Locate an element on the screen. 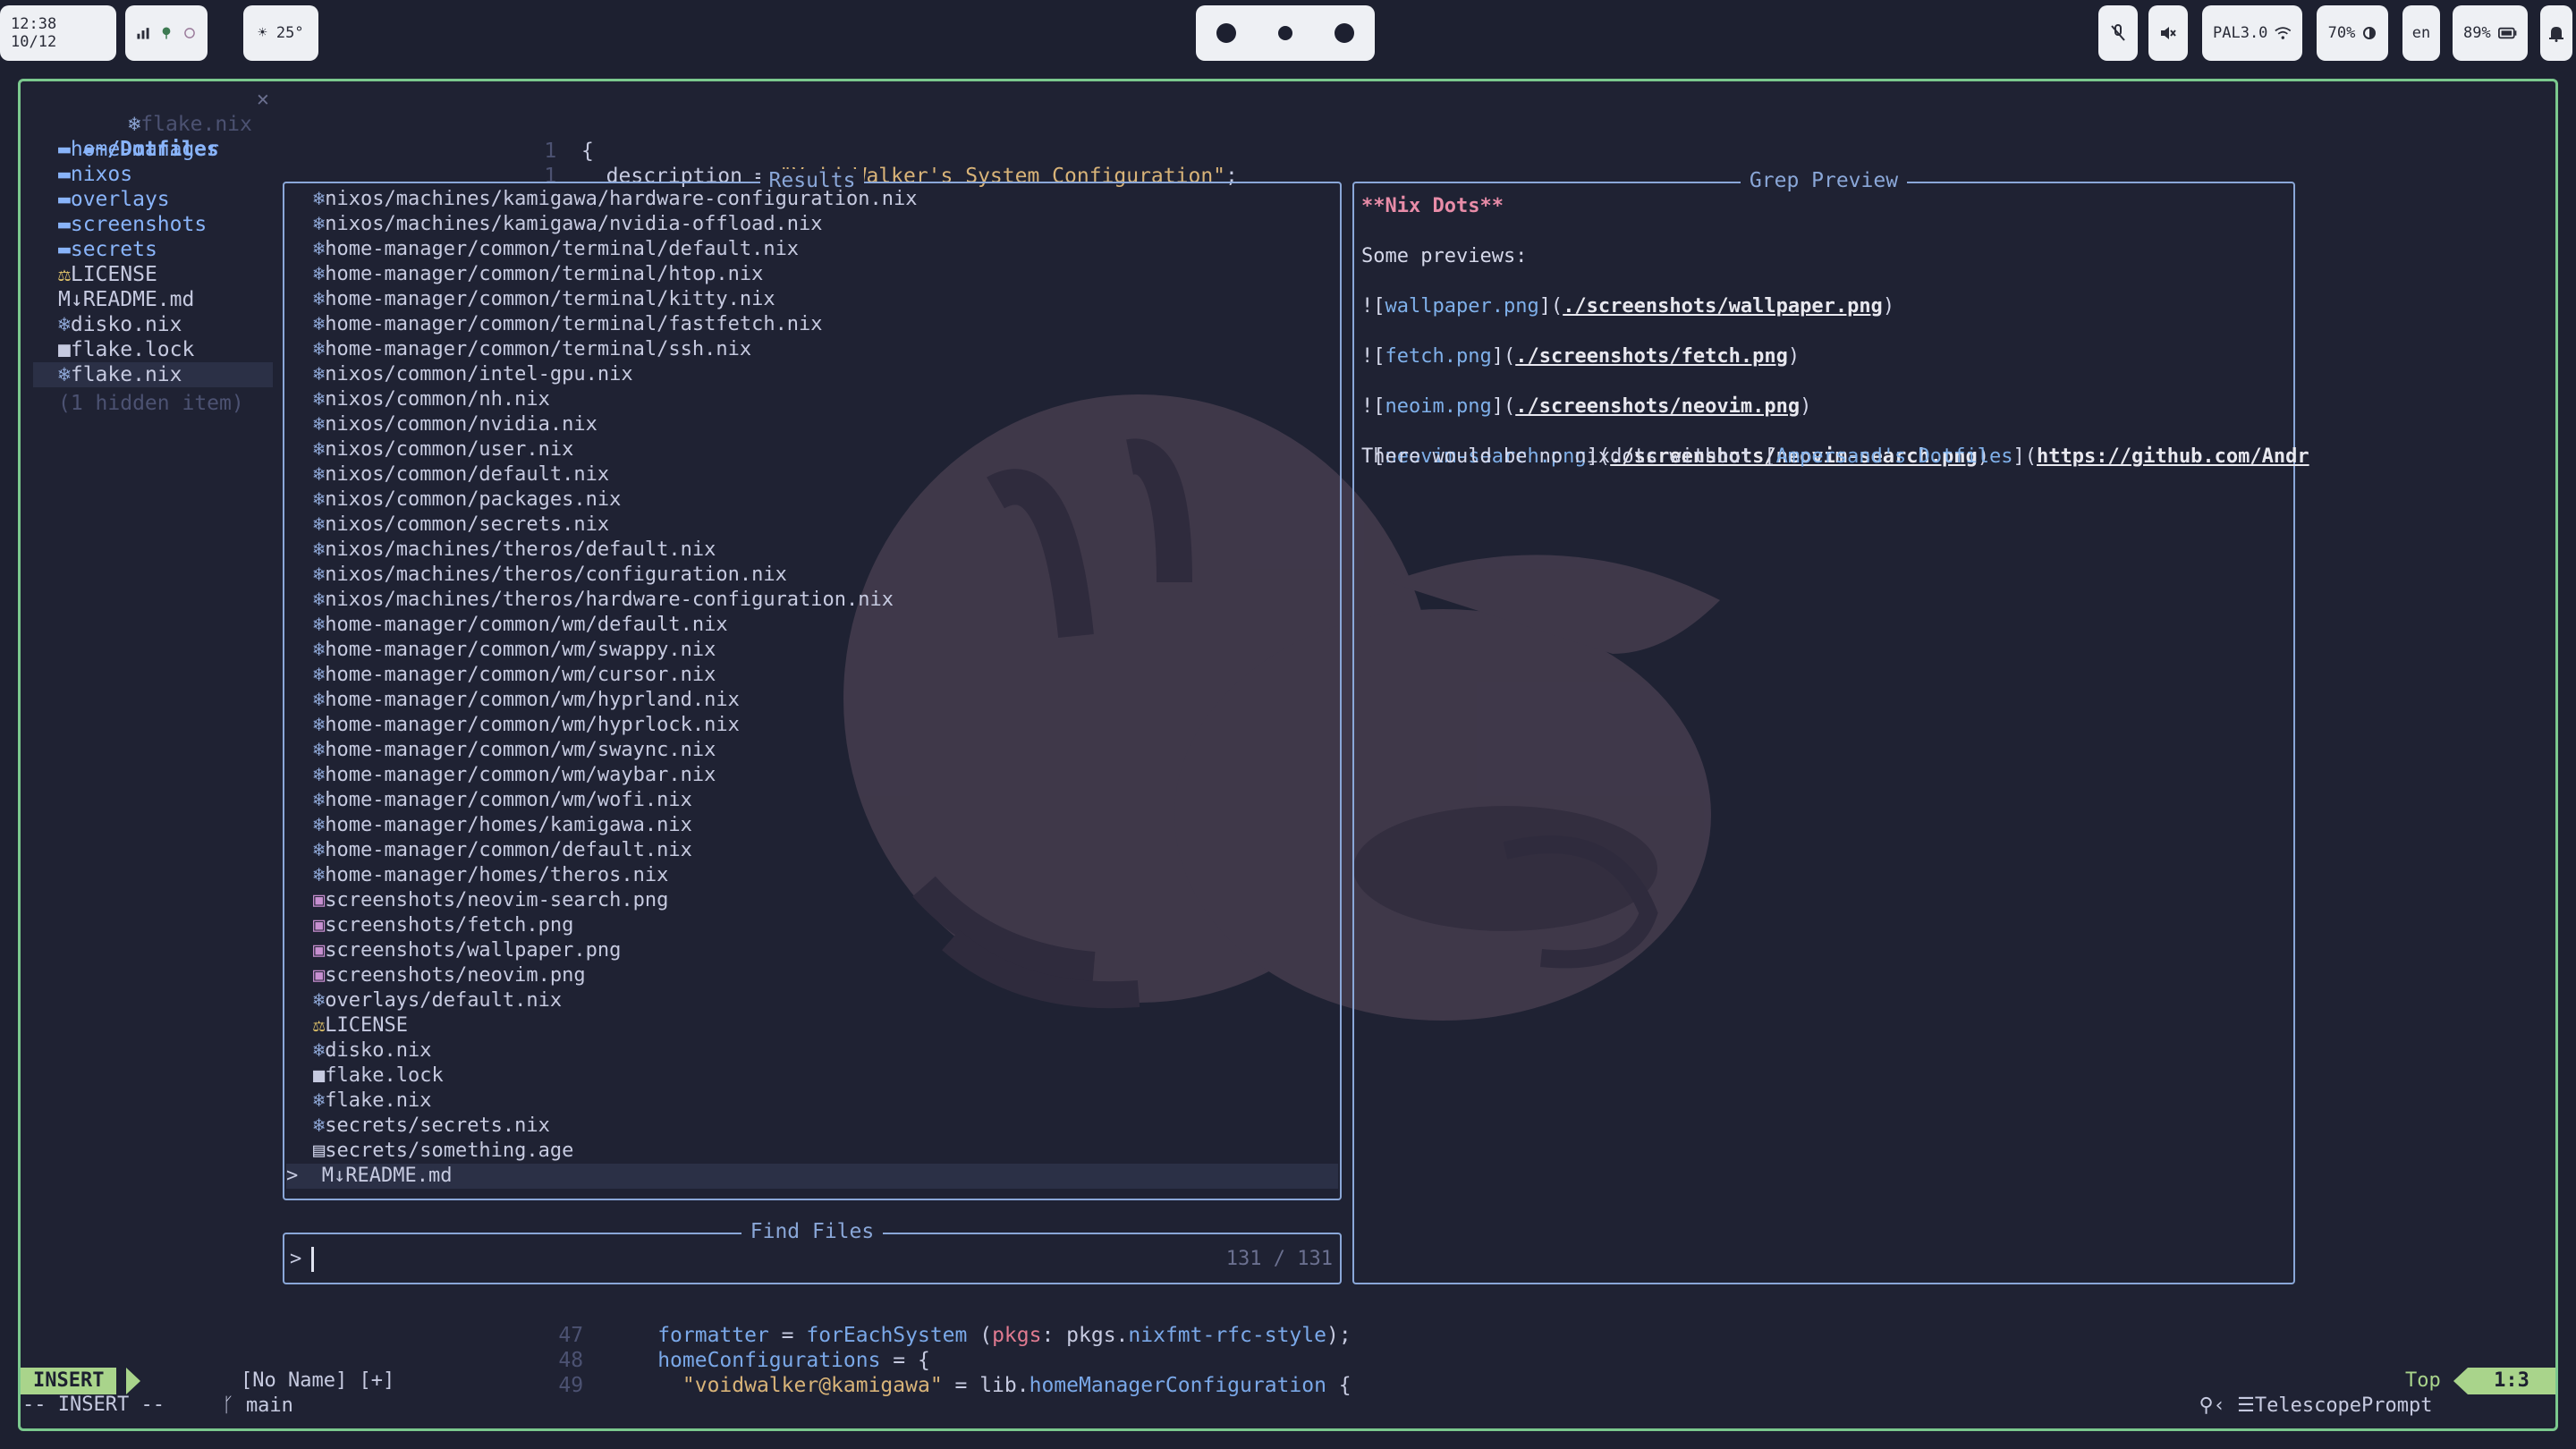  tree-item-secrets: ▬secrets is located at coordinates (107, 249).